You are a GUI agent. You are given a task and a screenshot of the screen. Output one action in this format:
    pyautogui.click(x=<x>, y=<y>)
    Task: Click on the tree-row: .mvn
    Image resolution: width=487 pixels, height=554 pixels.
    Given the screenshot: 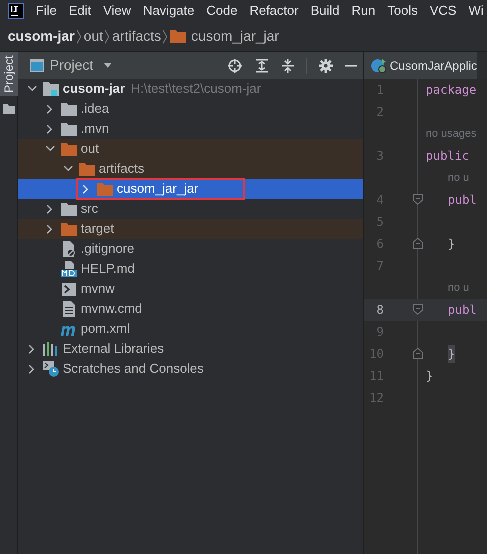 What is the action you would take?
    pyautogui.click(x=190, y=129)
    